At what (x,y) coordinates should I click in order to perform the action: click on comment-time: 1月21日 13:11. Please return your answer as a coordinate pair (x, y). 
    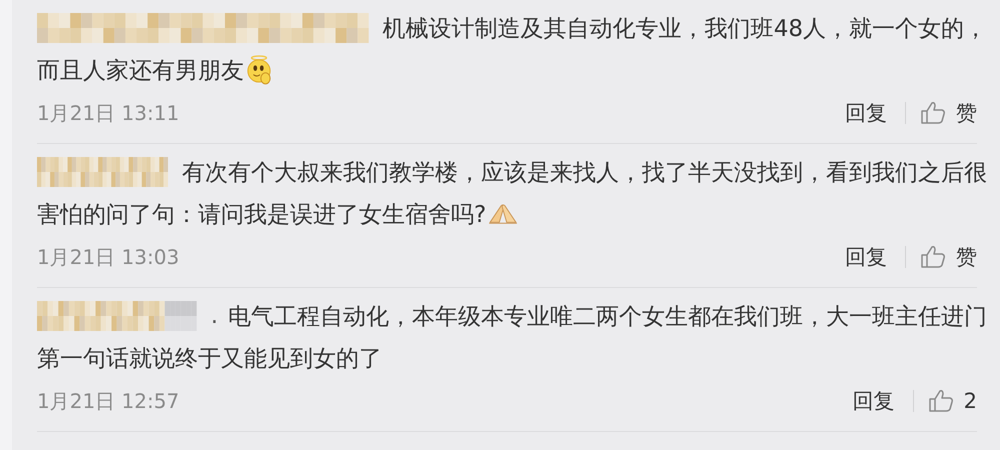
    Looking at the image, I should click on (108, 113).